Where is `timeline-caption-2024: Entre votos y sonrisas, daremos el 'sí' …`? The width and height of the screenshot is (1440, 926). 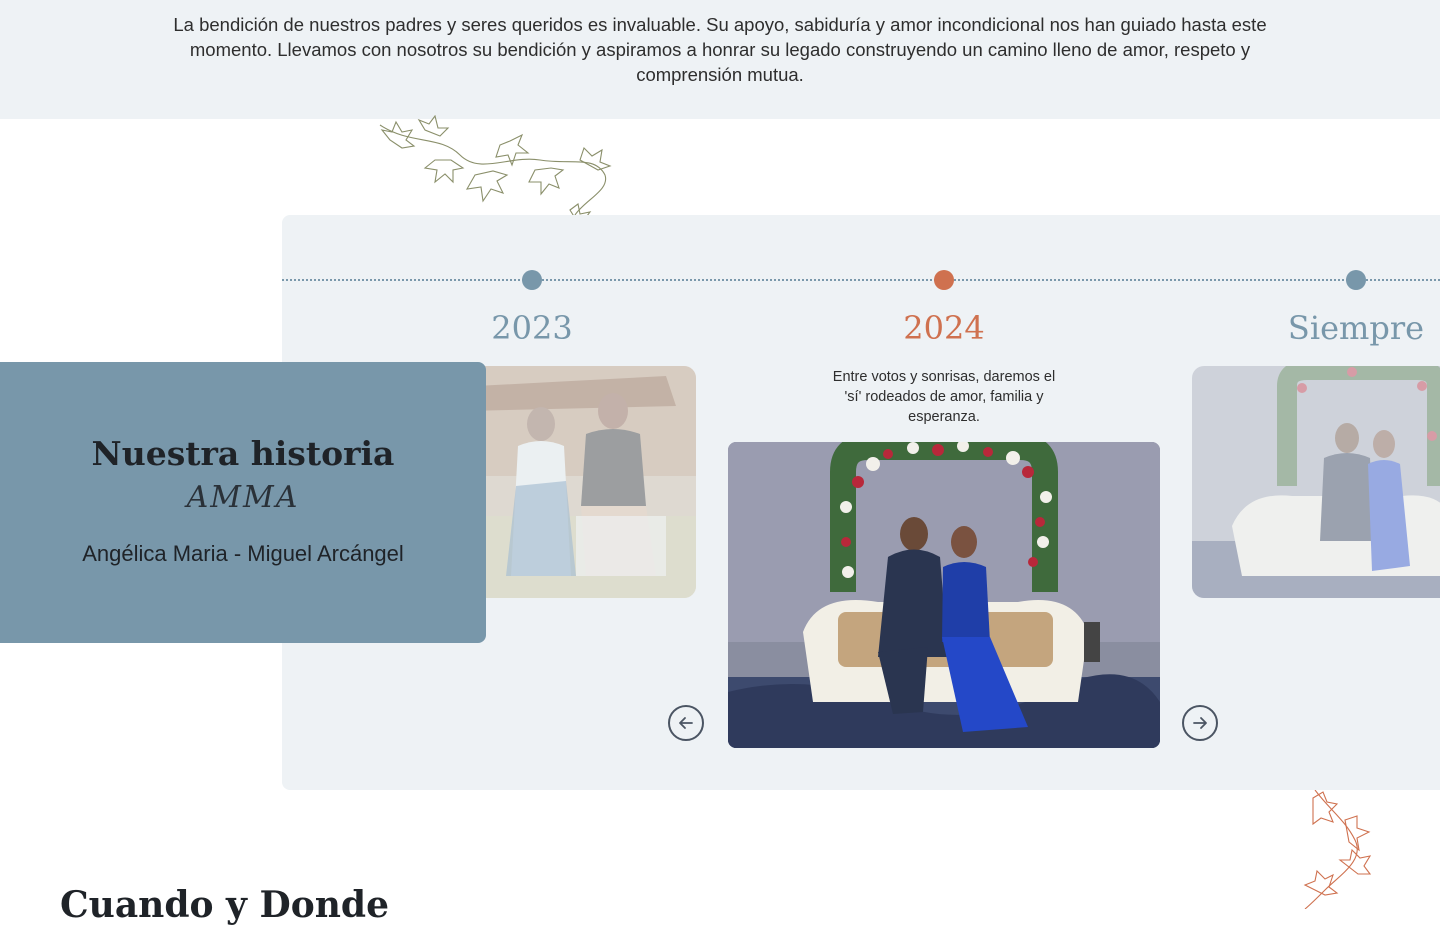 timeline-caption-2024: Entre votos y sonrisas, daremos el 'sí' … is located at coordinates (944, 397).